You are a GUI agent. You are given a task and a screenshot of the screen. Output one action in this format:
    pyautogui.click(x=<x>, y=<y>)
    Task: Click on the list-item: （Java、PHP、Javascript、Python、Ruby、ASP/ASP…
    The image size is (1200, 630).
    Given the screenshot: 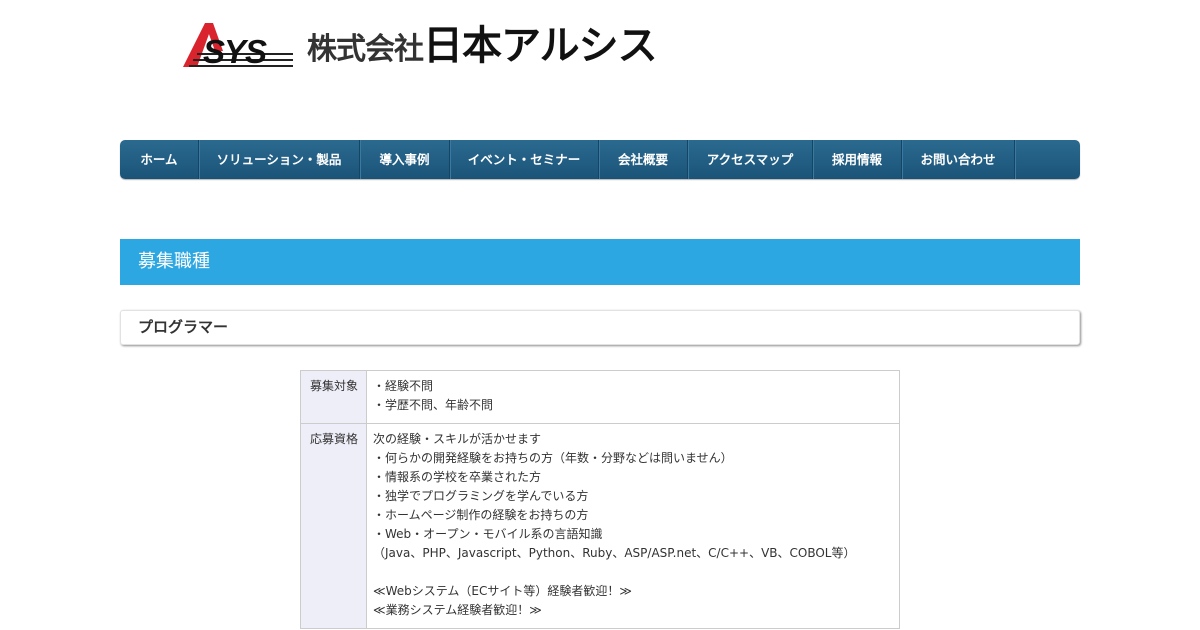 What is the action you would take?
    pyautogui.click(x=614, y=553)
    